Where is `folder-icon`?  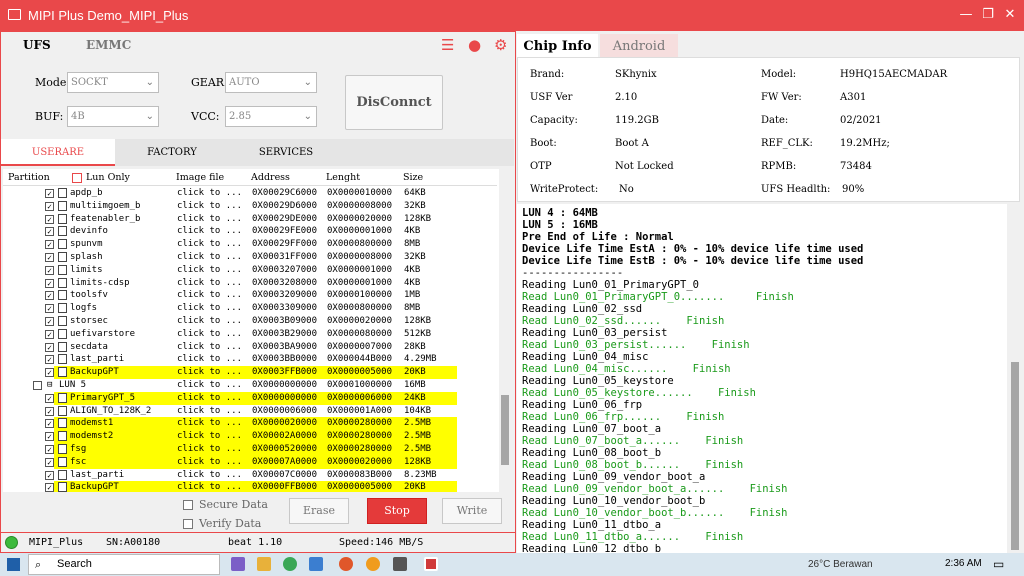
folder-icon is located at coordinates (264, 564).